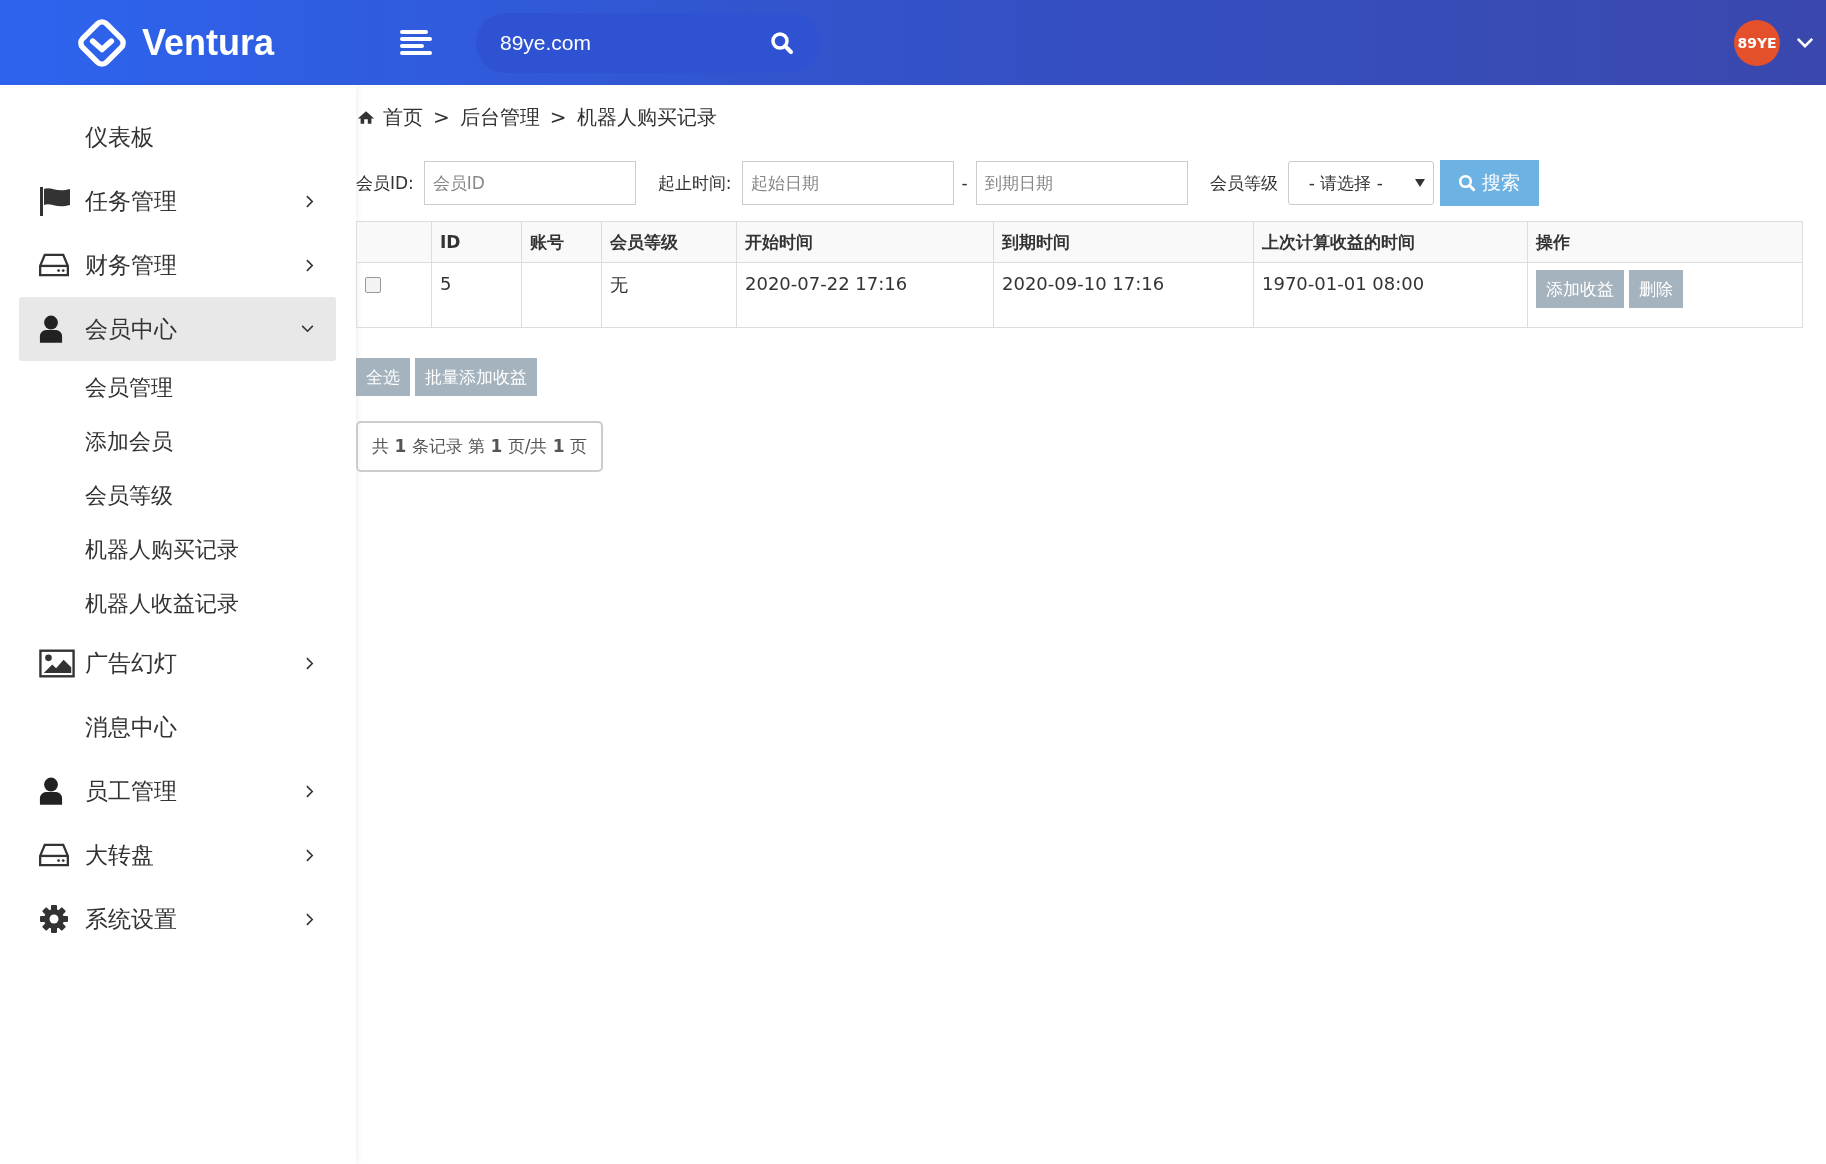  What do you see at coordinates (177, 388) in the screenshot?
I see `sidebar-subitem: 会员管理` at bounding box center [177, 388].